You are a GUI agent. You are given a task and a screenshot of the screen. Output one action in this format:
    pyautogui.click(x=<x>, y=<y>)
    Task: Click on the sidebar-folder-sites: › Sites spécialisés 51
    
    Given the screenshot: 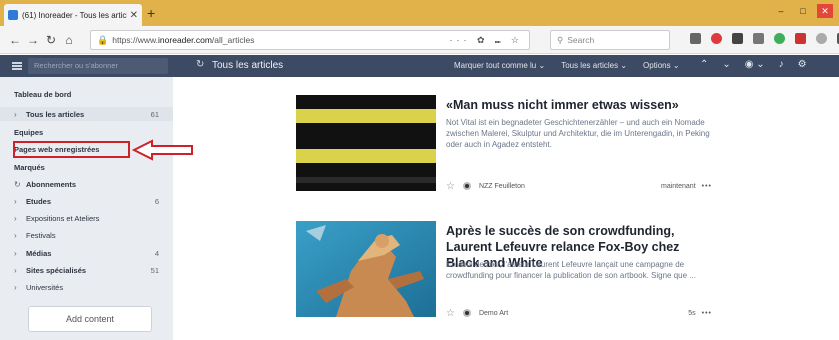 What is the action you would take?
    pyautogui.click(x=86, y=270)
    